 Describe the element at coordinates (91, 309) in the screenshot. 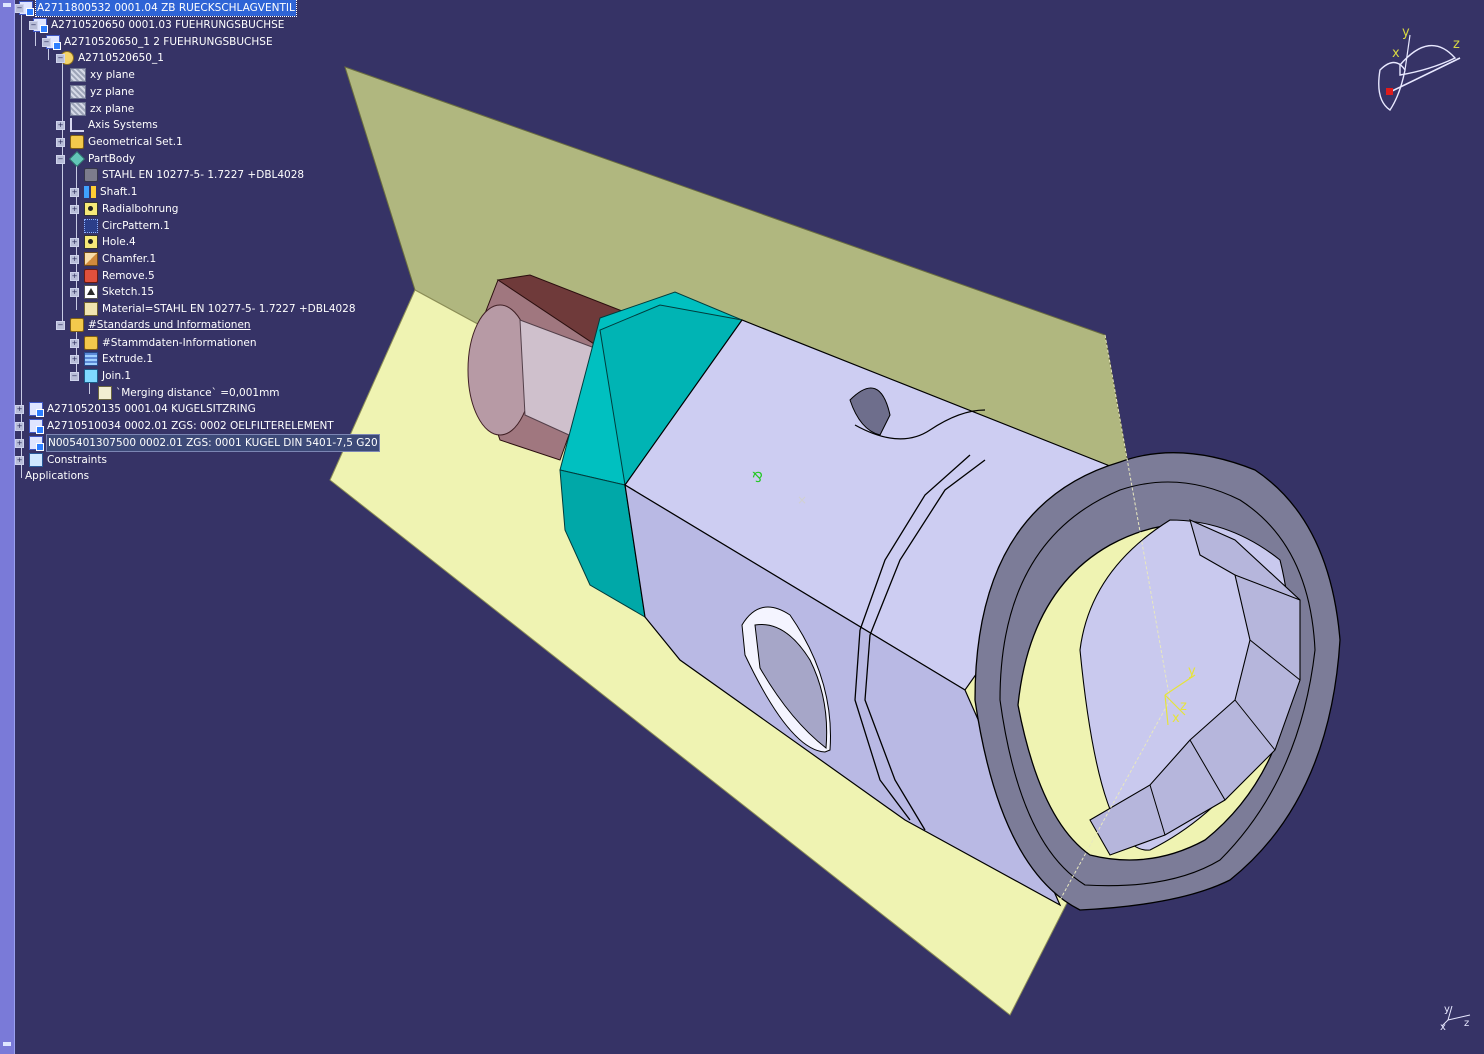

I see `material-parameter-icon` at that location.